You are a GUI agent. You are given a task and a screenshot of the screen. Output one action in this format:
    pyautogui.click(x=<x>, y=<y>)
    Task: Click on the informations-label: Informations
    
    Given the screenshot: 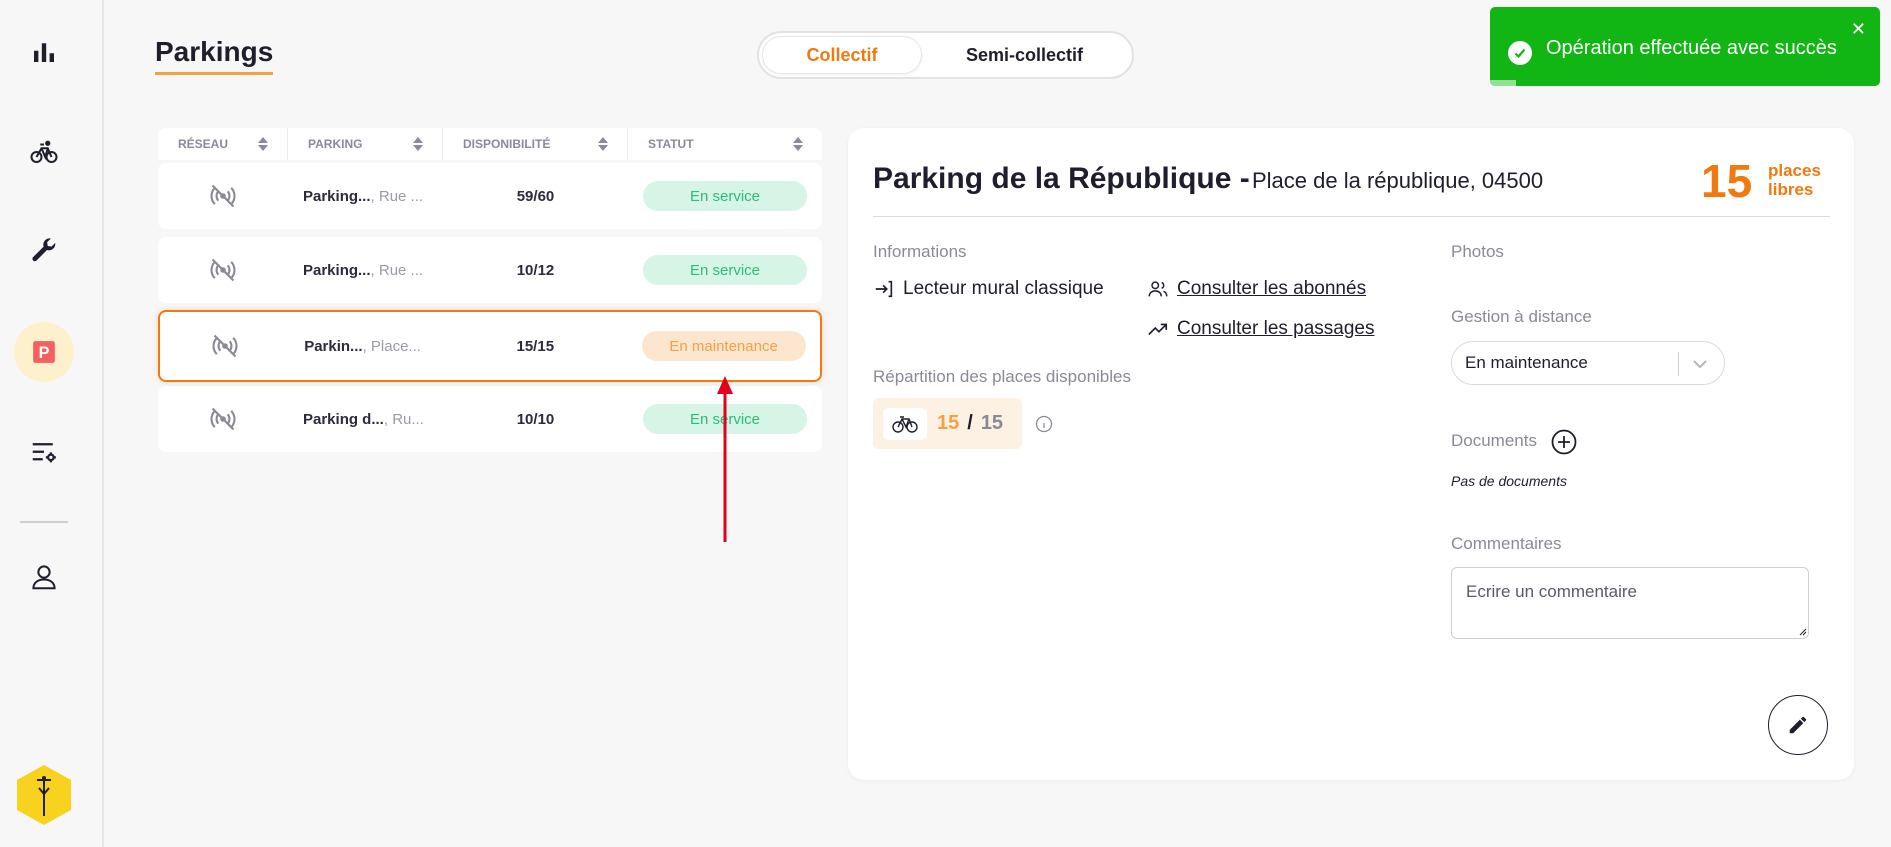 What is the action you would take?
    pyautogui.click(x=920, y=251)
    